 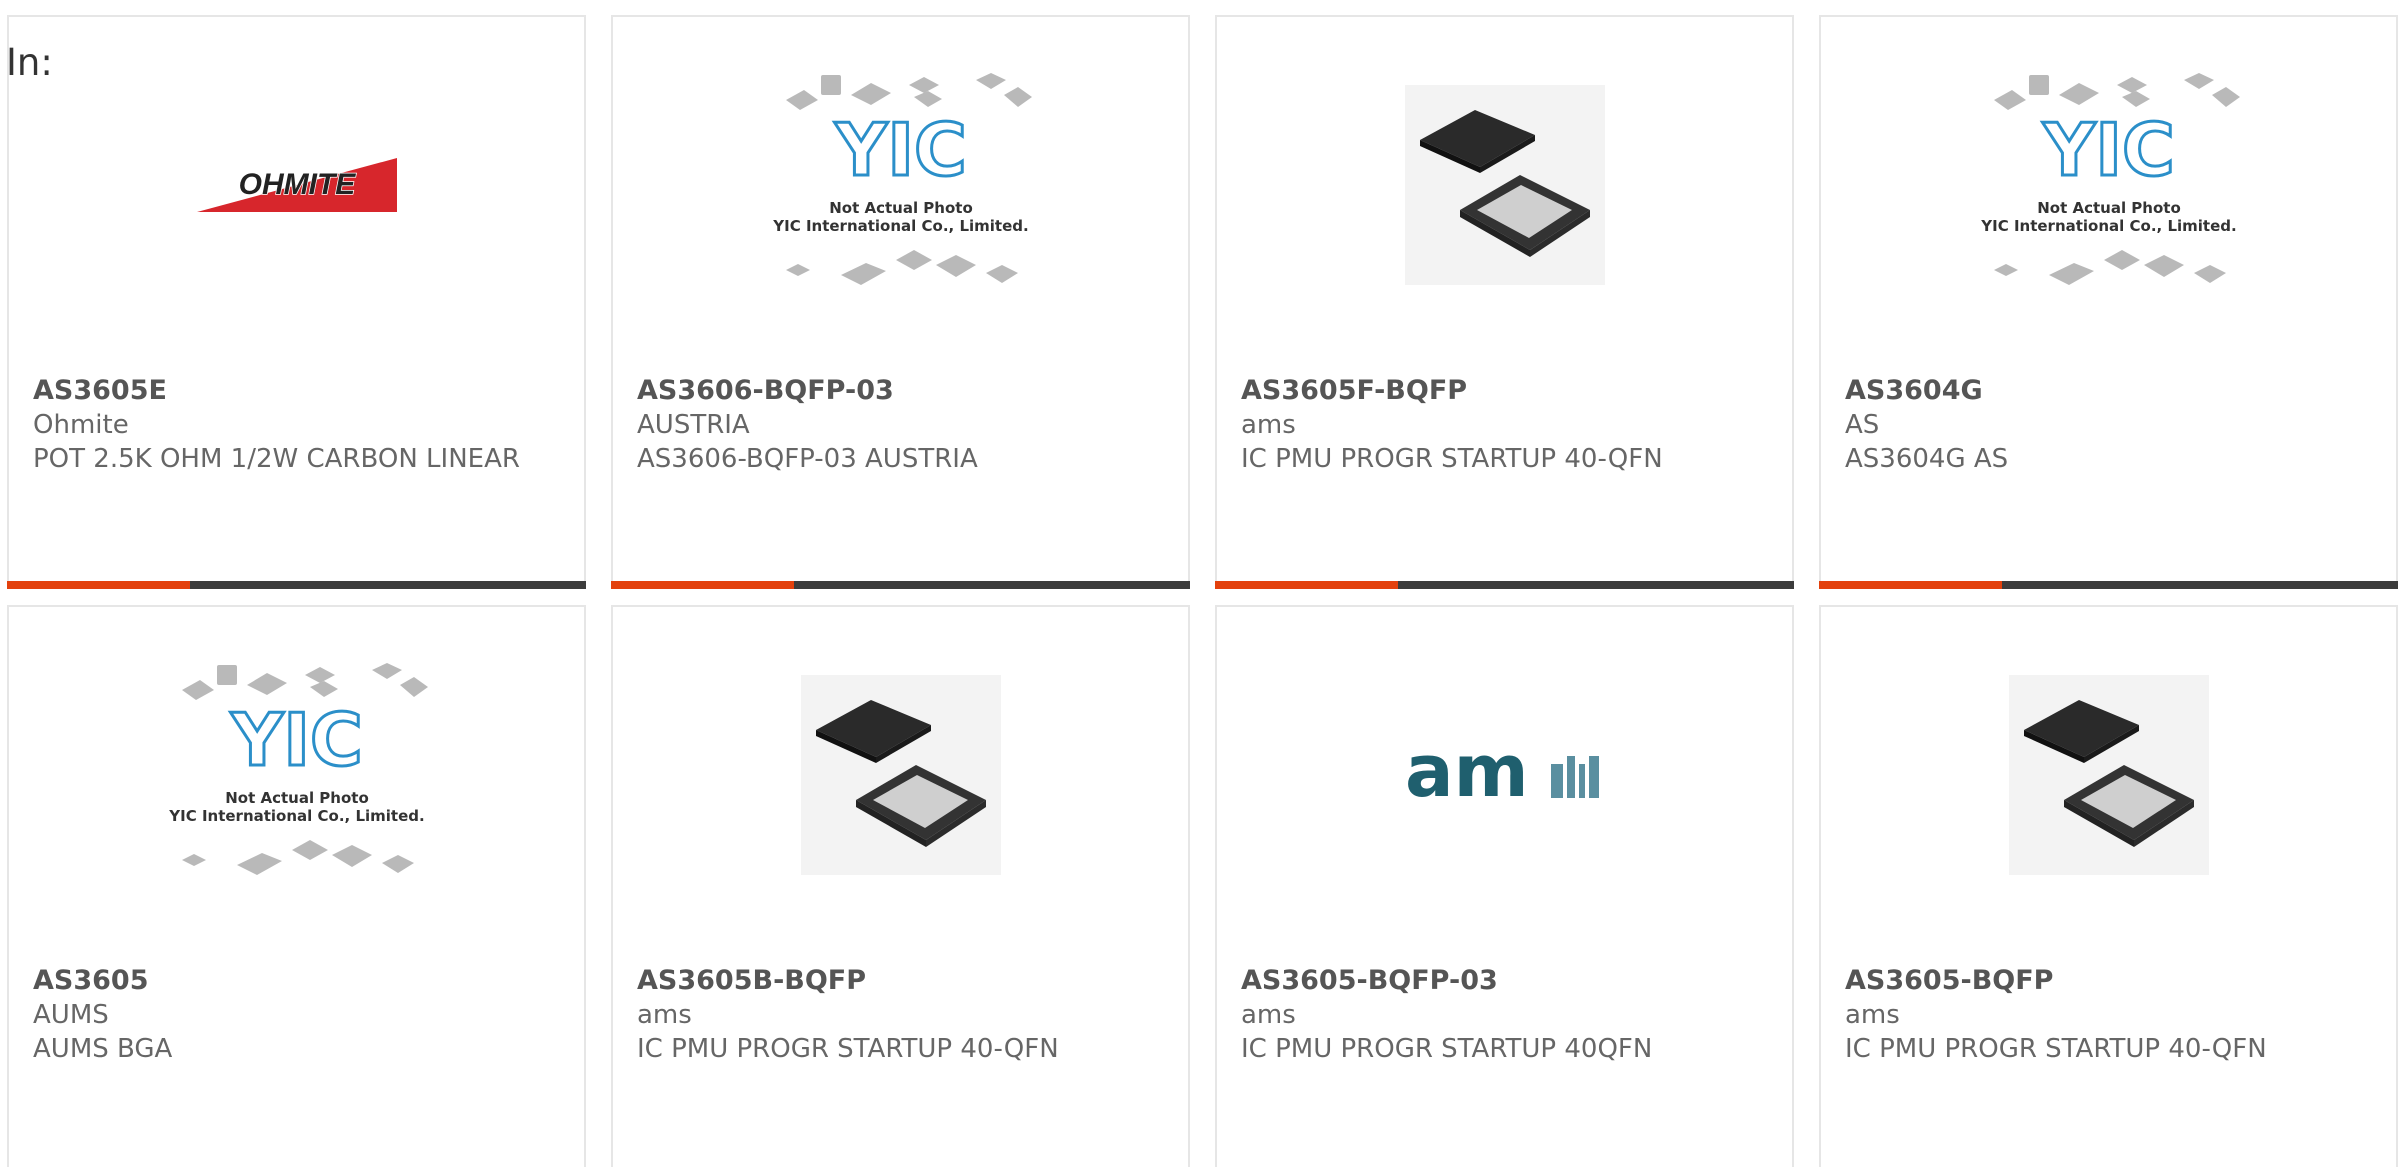 What do you see at coordinates (902, 981) in the screenshot?
I see `part-number: AS3605B-BQFP` at bounding box center [902, 981].